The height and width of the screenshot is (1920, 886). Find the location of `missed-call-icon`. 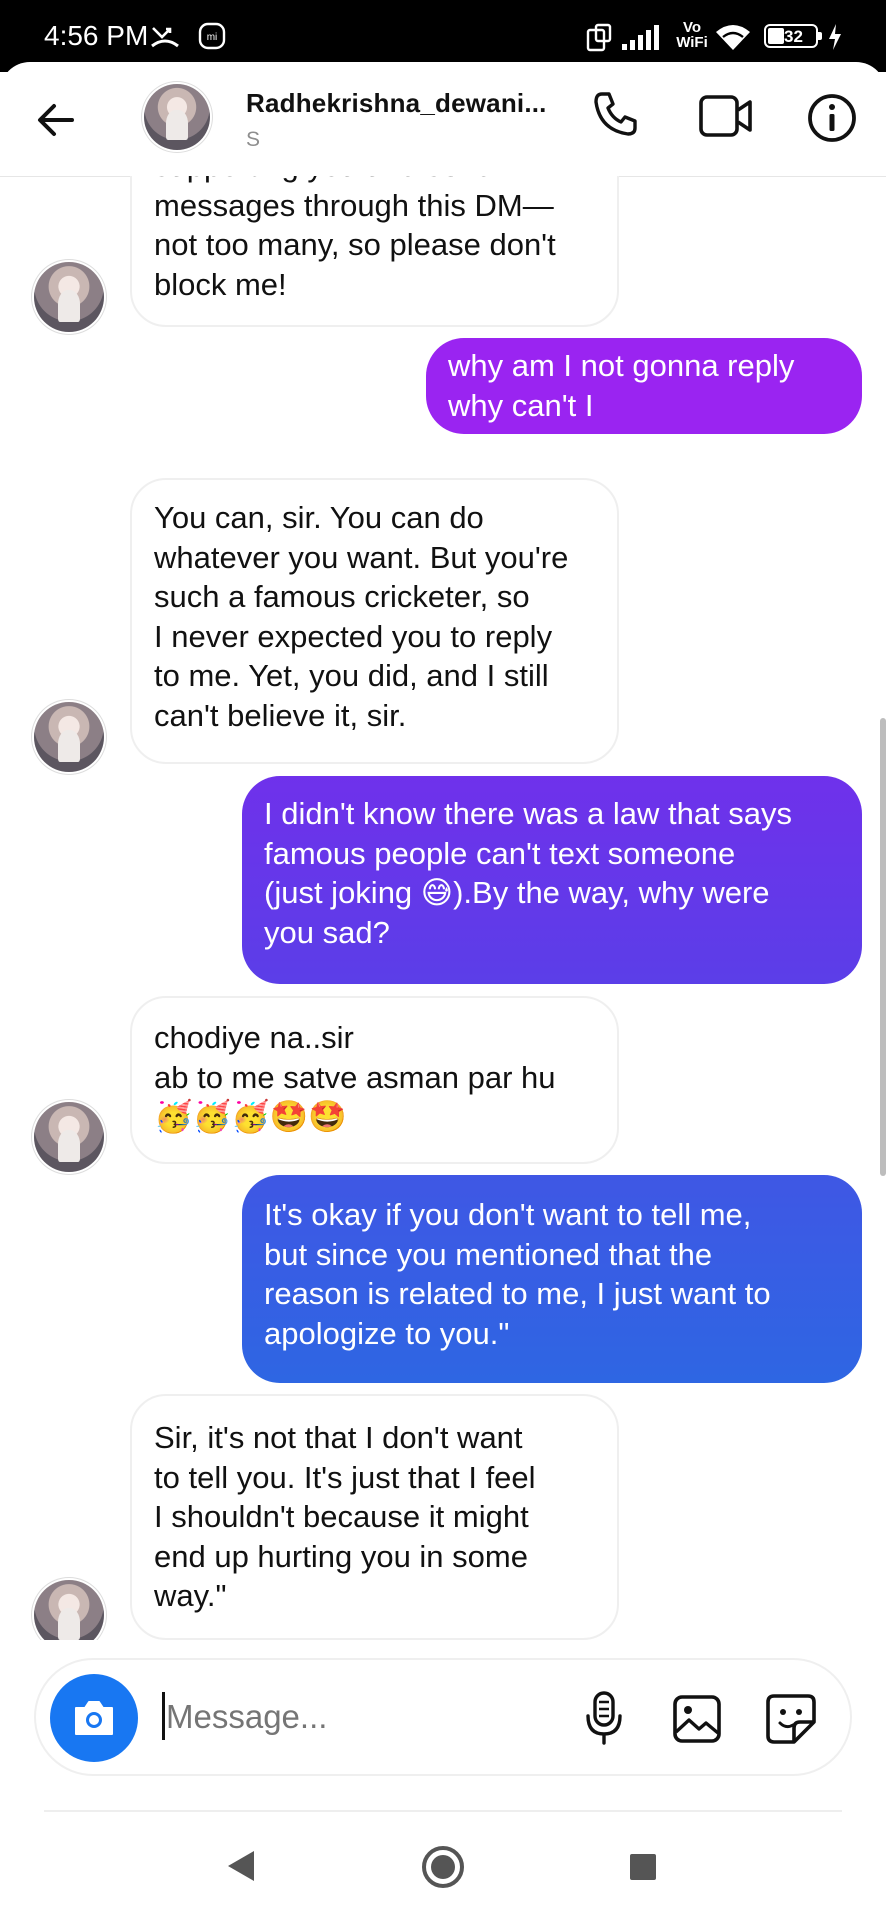

missed-call-icon is located at coordinates (165, 37).